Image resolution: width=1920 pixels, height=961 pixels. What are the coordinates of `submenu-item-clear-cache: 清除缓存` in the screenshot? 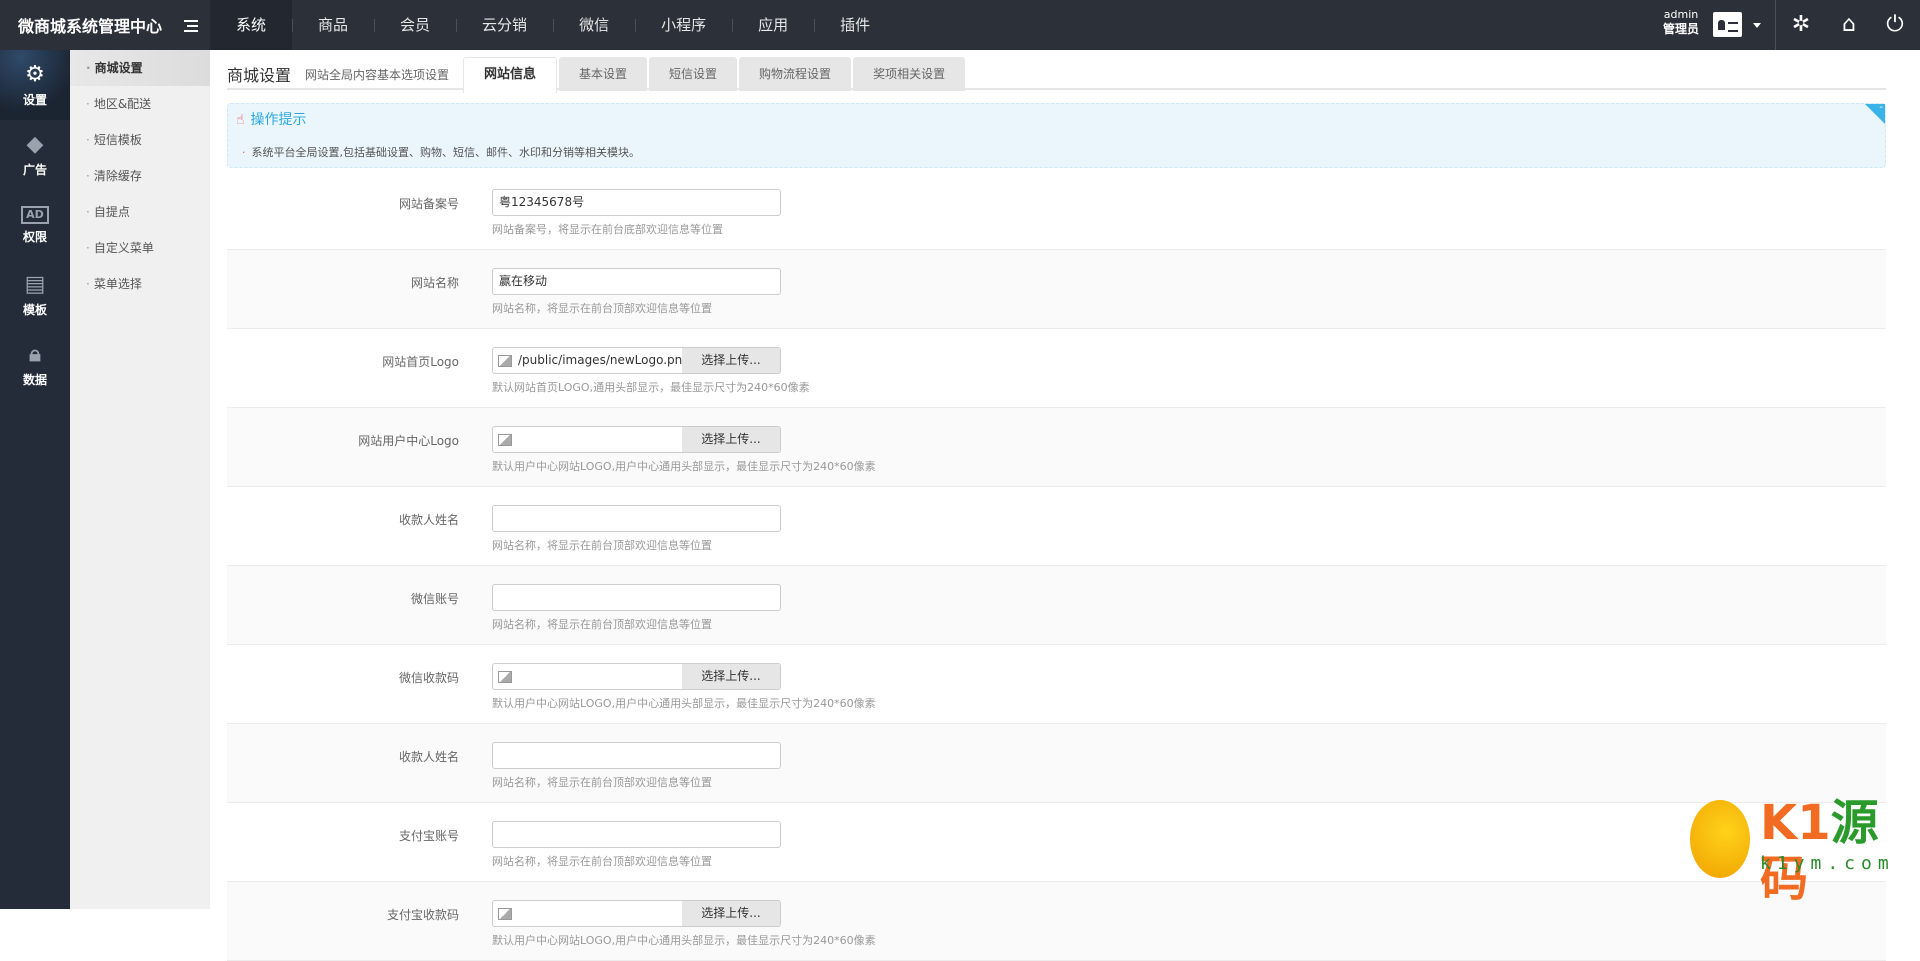 It's located at (140, 176).